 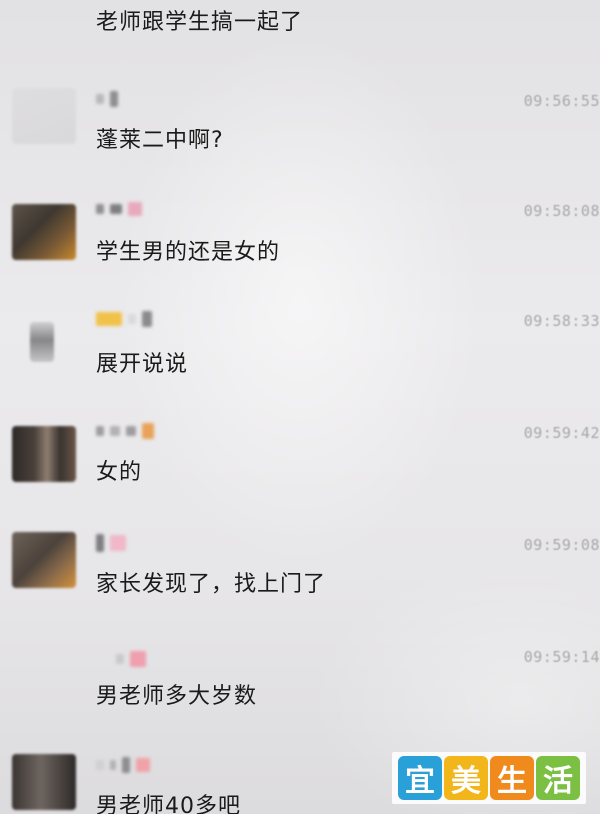 What do you see at coordinates (561, 321) in the screenshot?
I see `message-timestamp: 09:58:33` at bounding box center [561, 321].